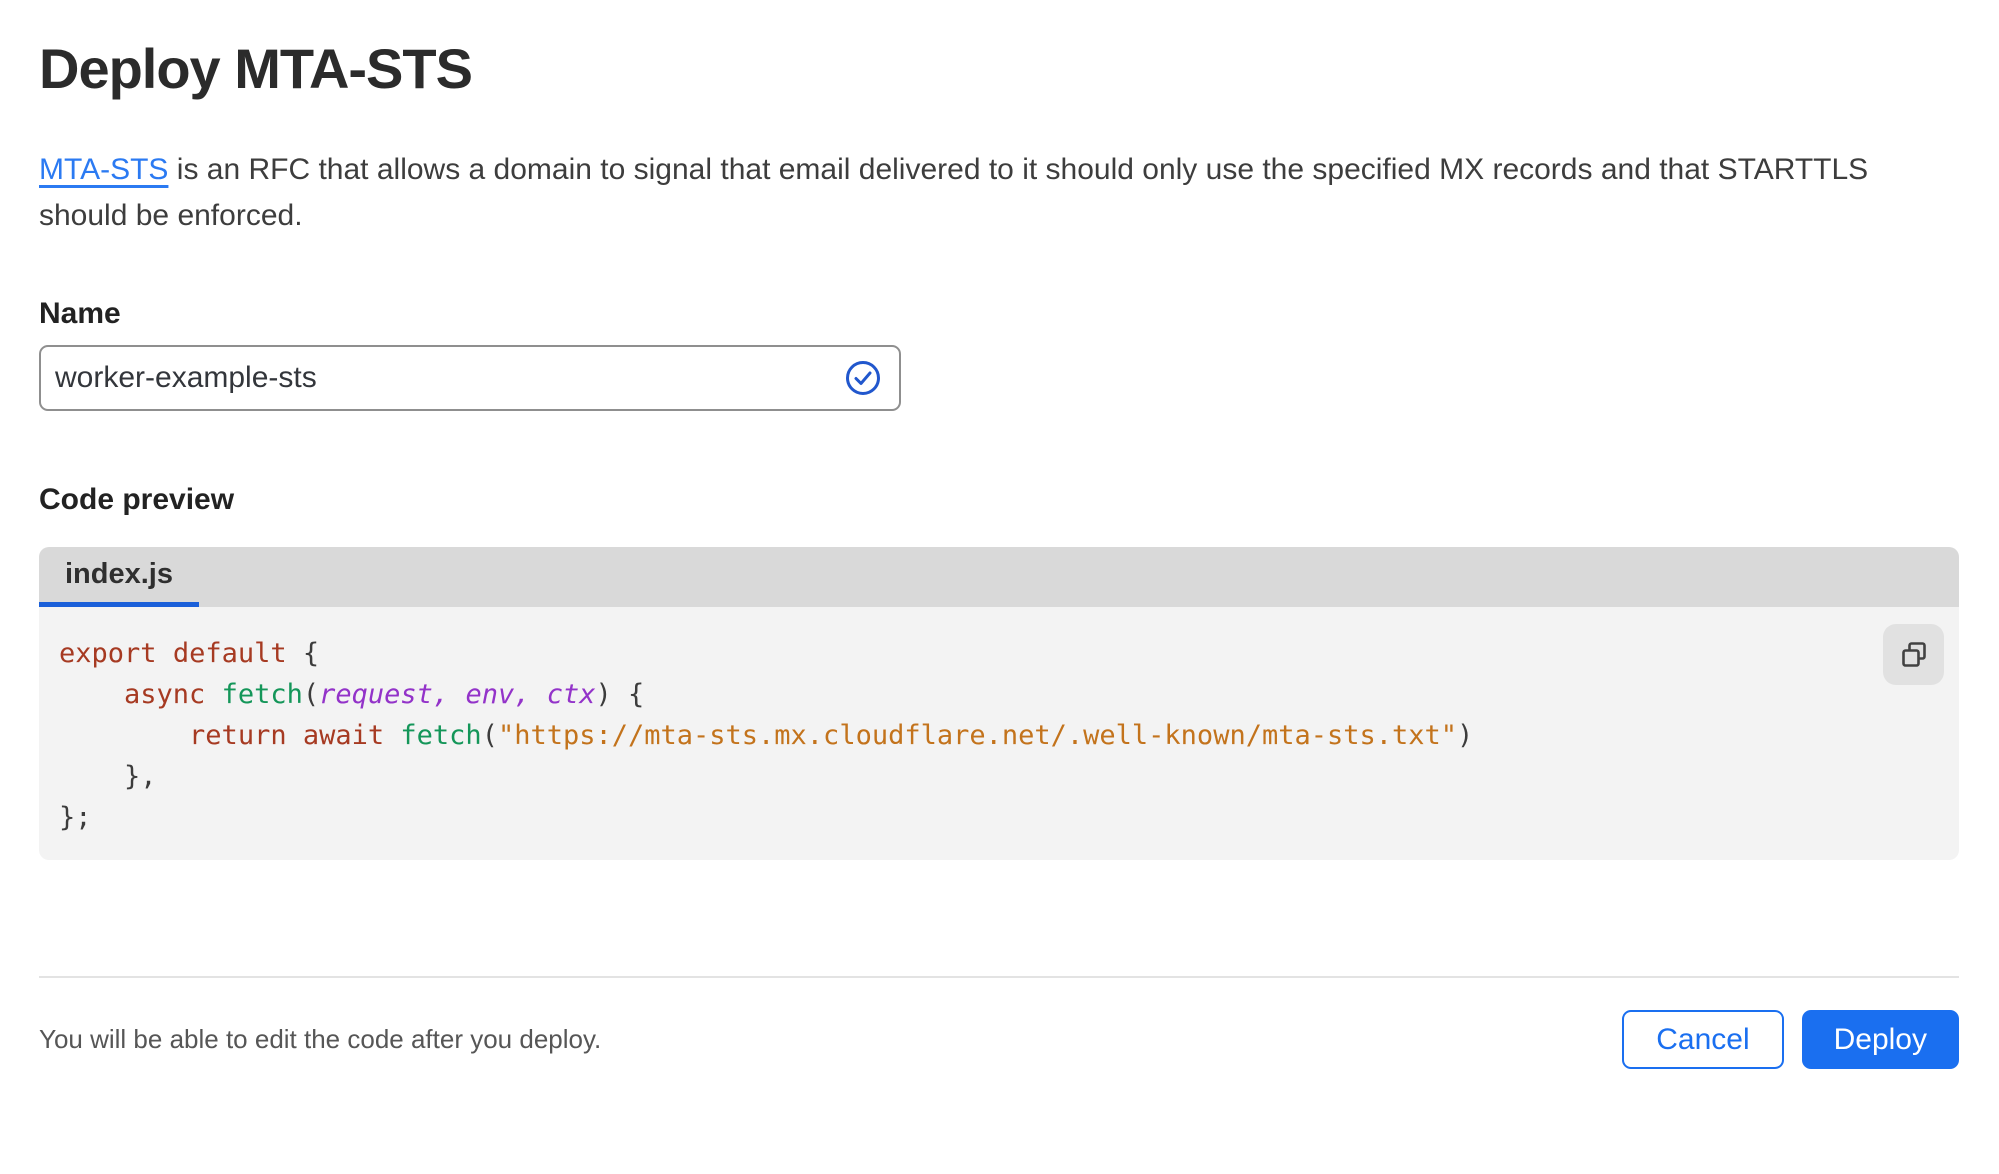 The height and width of the screenshot is (1174, 1999). Describe the element at coordinates (999, 977) in the screenshot. I see `footer-divider` at that location.